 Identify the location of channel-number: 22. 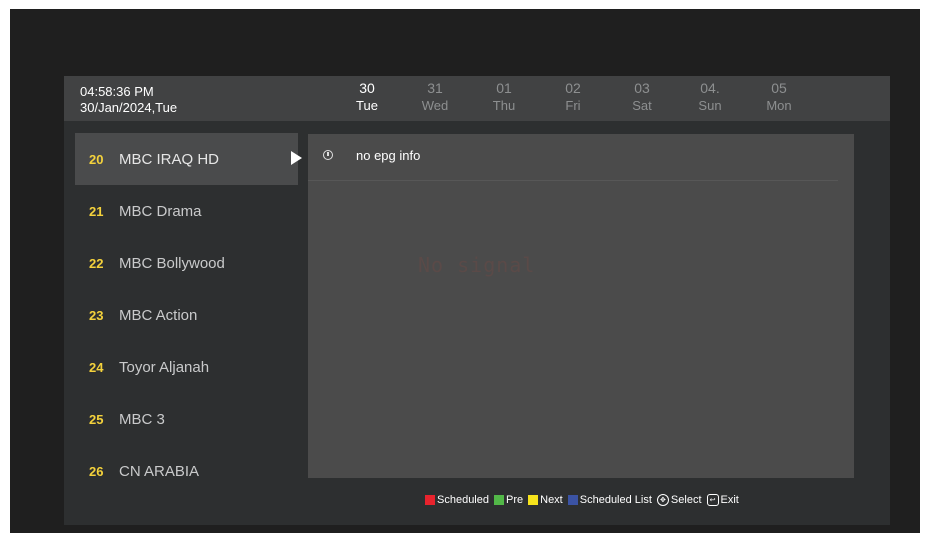
(96, 263).